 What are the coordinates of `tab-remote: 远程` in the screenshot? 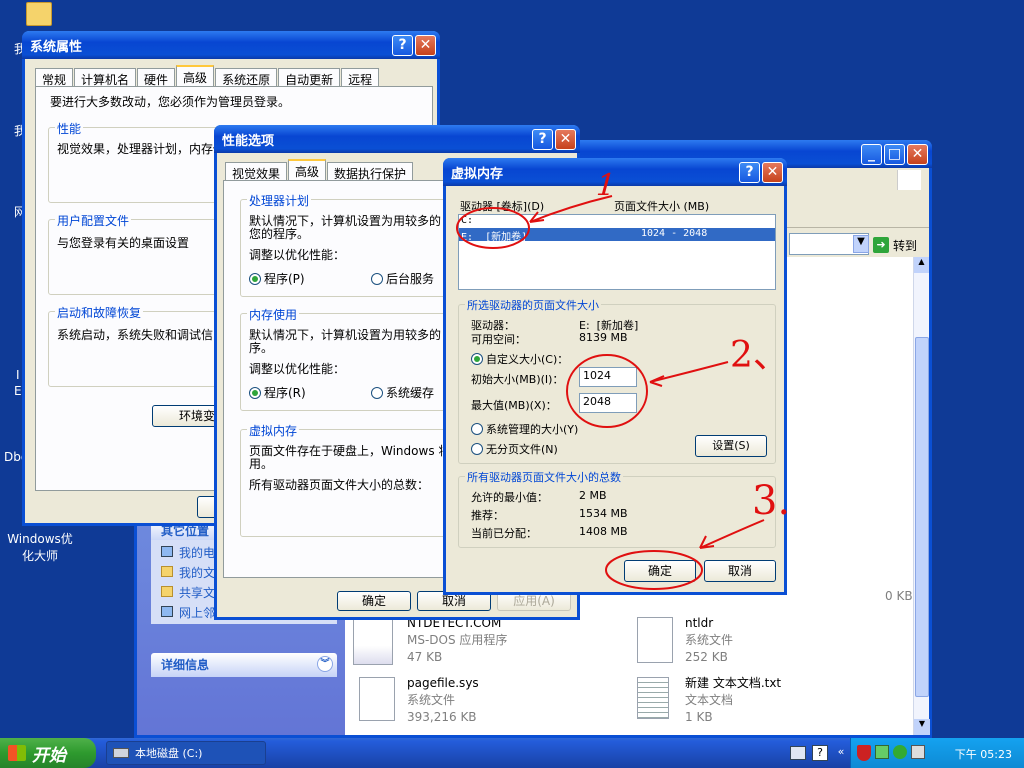 It's located at (360, 77).